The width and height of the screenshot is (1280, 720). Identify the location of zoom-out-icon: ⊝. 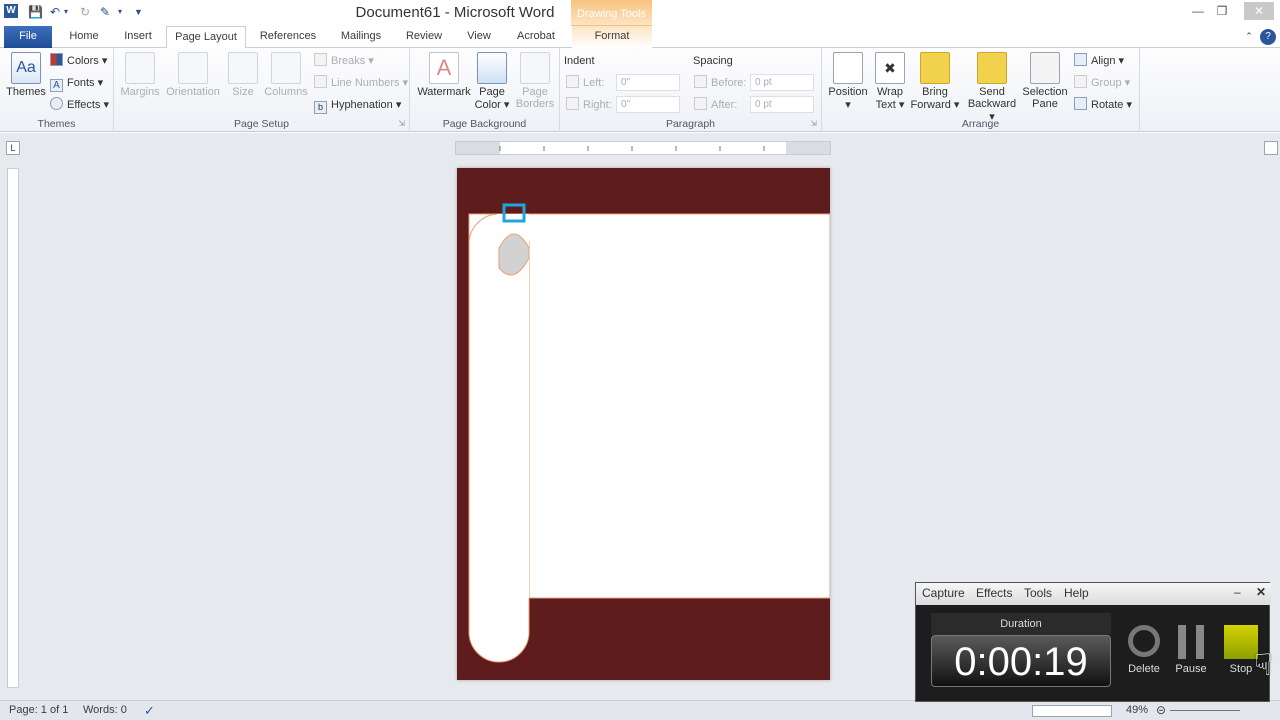
(1161, 710).